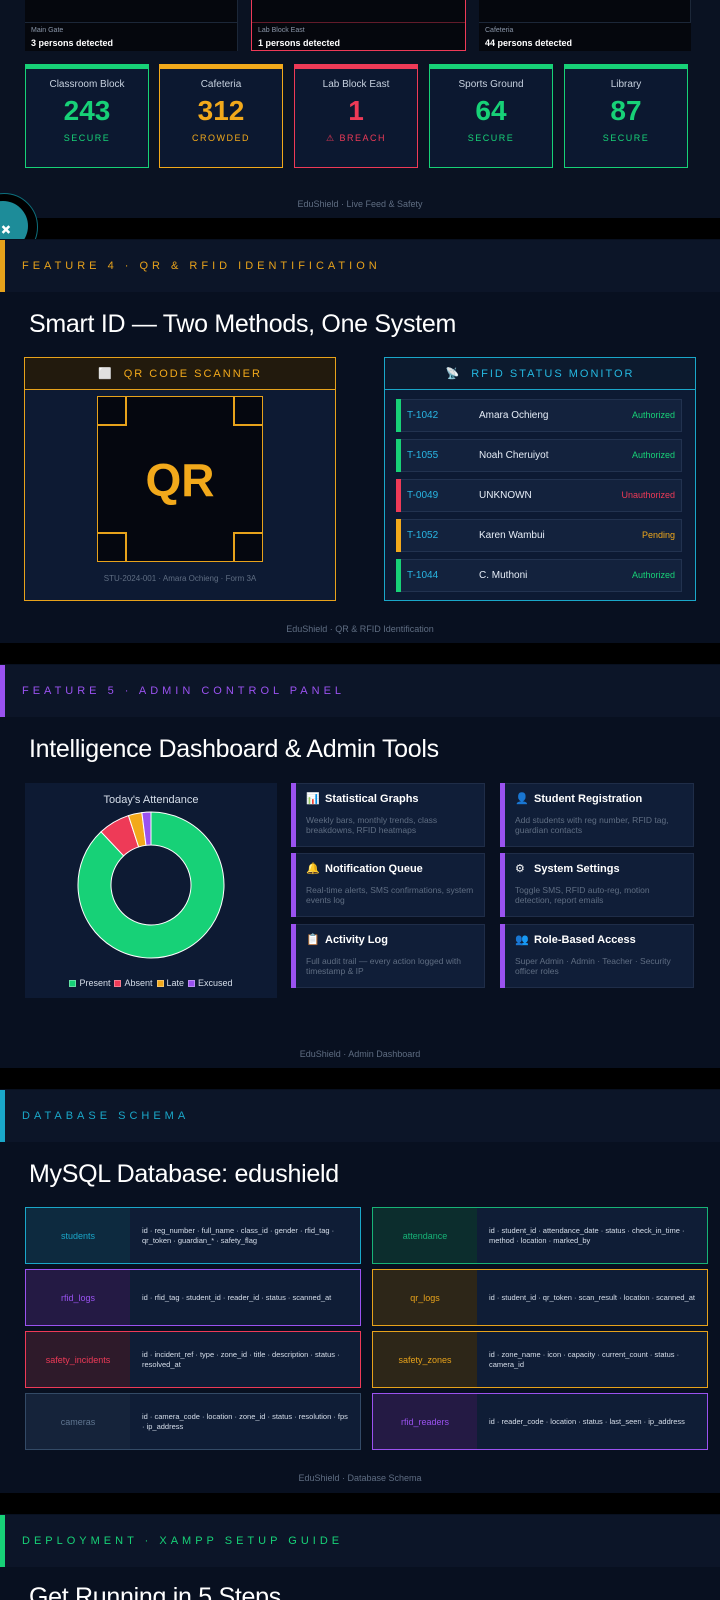 This screenshot has width=720, height=1600. What do you see at coordinates (522, 940) in the screenshot?
I see `users-icon: 👥` at bounding box center [522, 940].